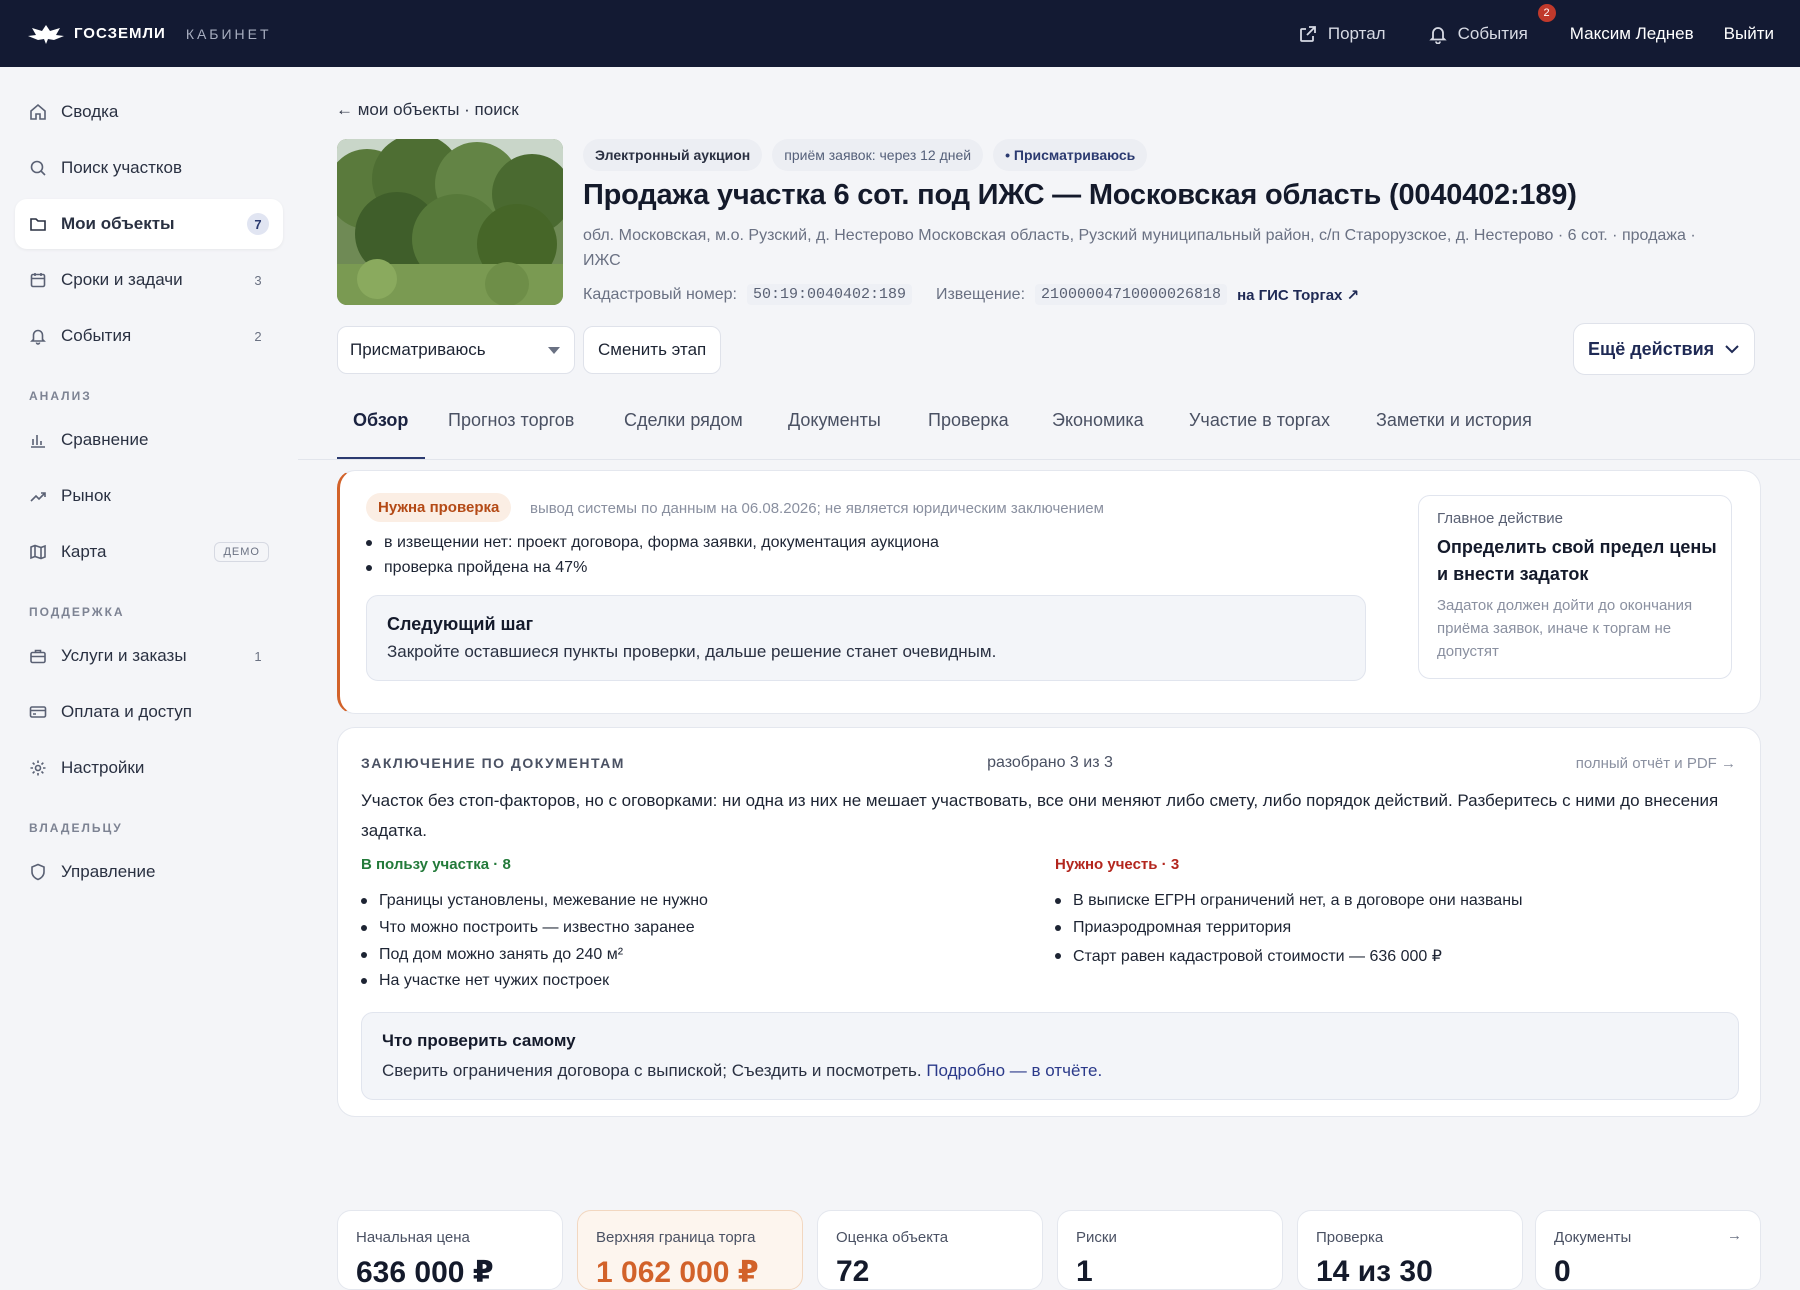 The width and height of the screenshot is (1800, 1290). Describe the element at coordinates (126, 711) in the screenshot. I see `sidebar-item-label: Оплата и доступ` at that location.